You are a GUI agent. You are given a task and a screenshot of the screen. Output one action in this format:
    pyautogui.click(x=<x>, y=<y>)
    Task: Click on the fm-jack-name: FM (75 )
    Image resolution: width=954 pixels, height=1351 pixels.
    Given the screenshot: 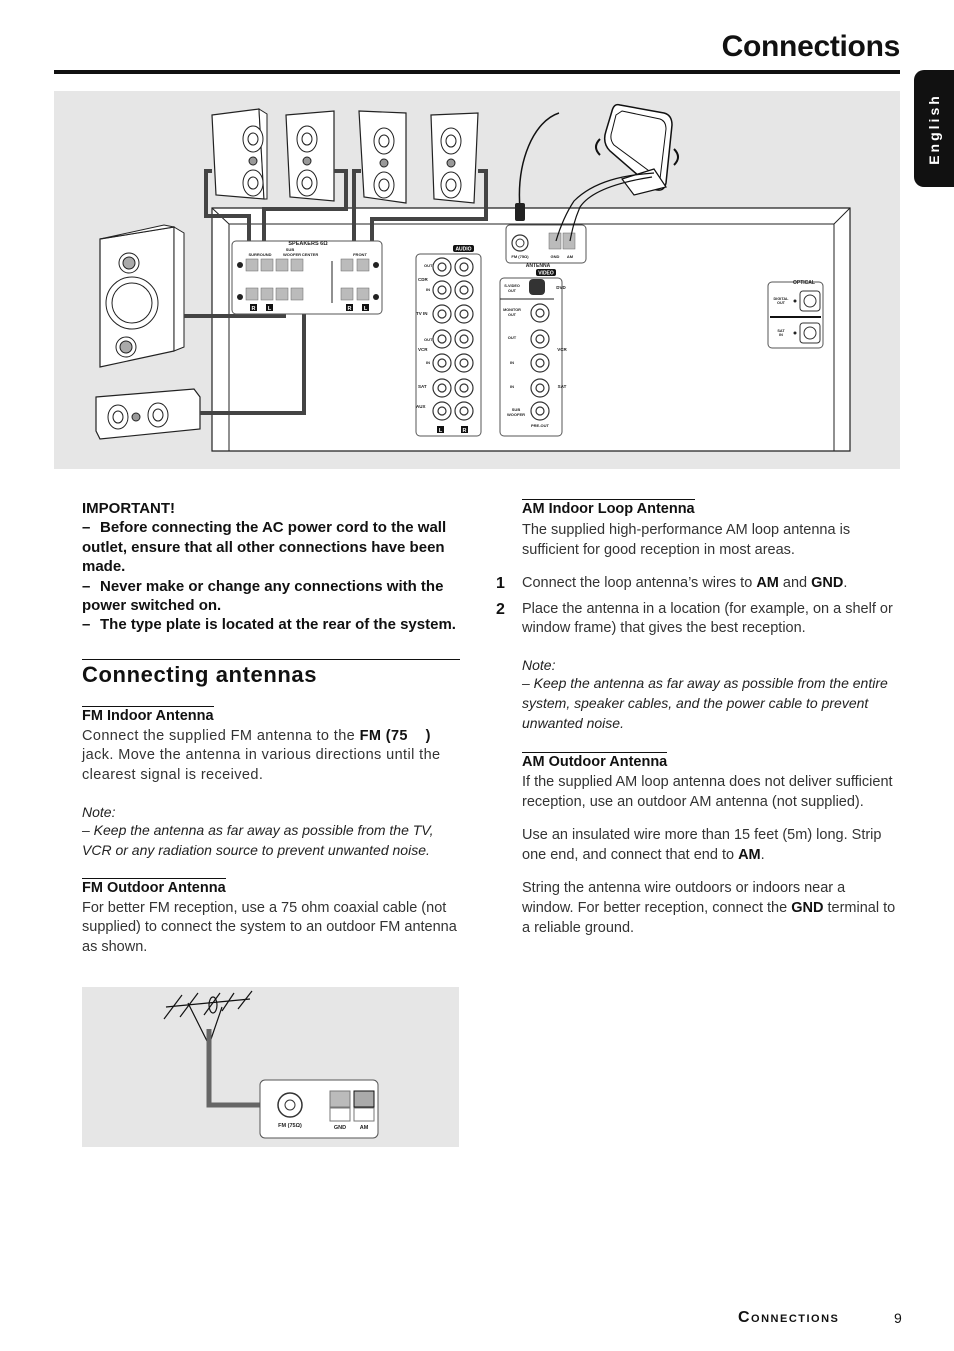 What is the action you would take?
    pyautogui.click(x=395, y=735)
    